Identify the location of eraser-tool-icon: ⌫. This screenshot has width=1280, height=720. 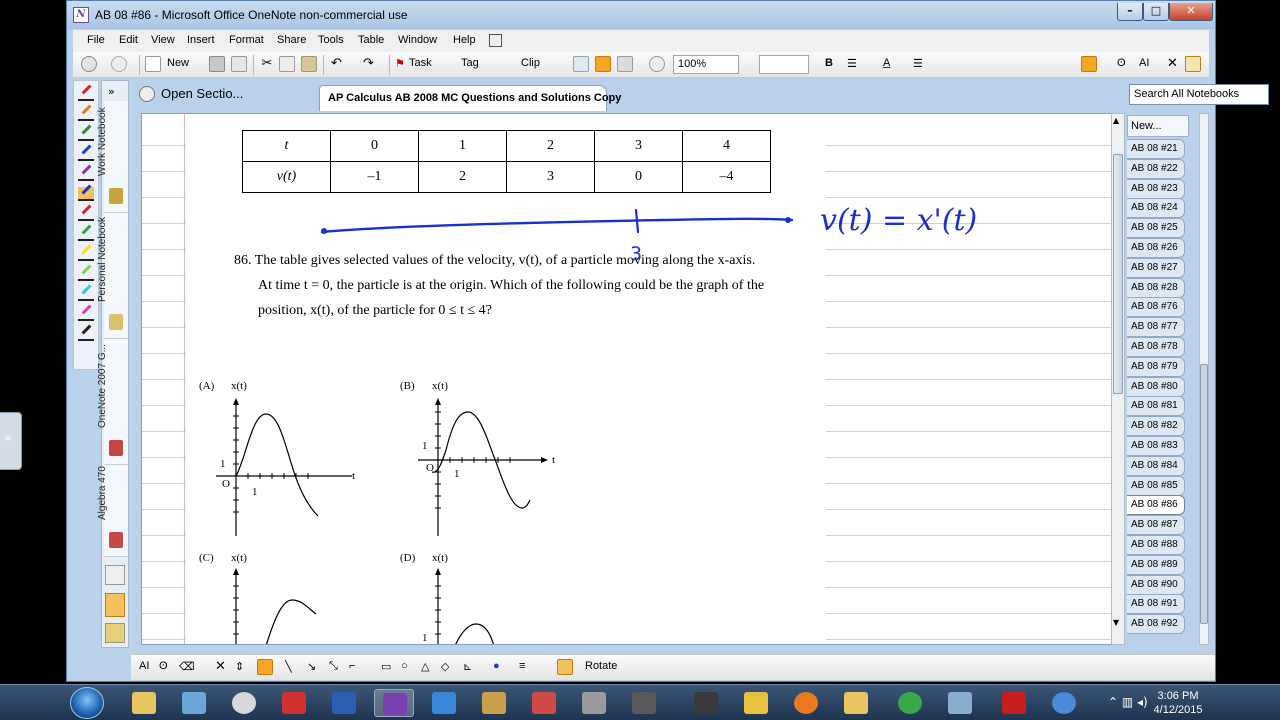
(187, 666).